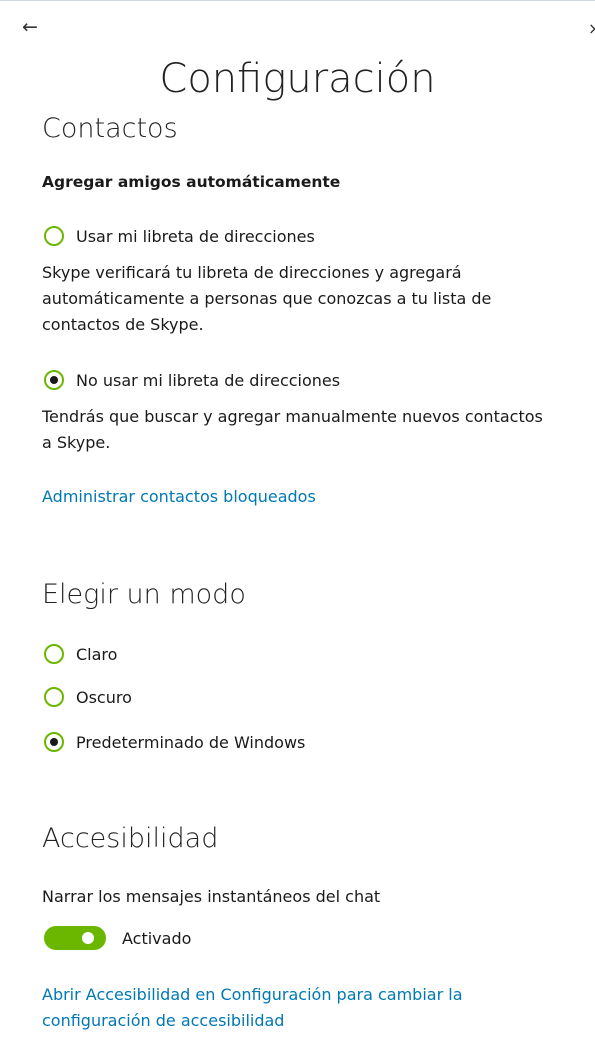  What do you see at coordinates (191, 742) in the screenshot?
I see `radio-mode-windows-default-label: Predeterminado de Windows` at bounding box center [191, 742].